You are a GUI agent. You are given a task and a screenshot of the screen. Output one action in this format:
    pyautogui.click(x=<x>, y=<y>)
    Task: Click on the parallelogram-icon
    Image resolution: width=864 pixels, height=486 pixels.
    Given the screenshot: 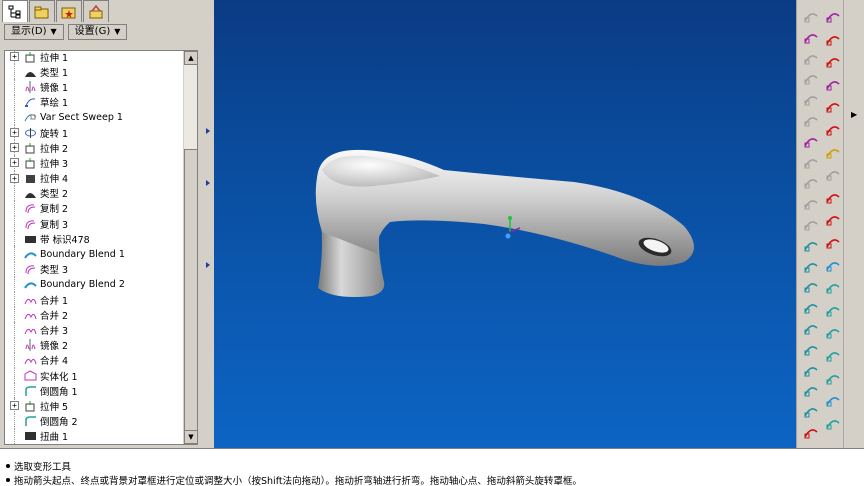 What is the action you would take?
    pyautogui.click(x=833, y=39)
    